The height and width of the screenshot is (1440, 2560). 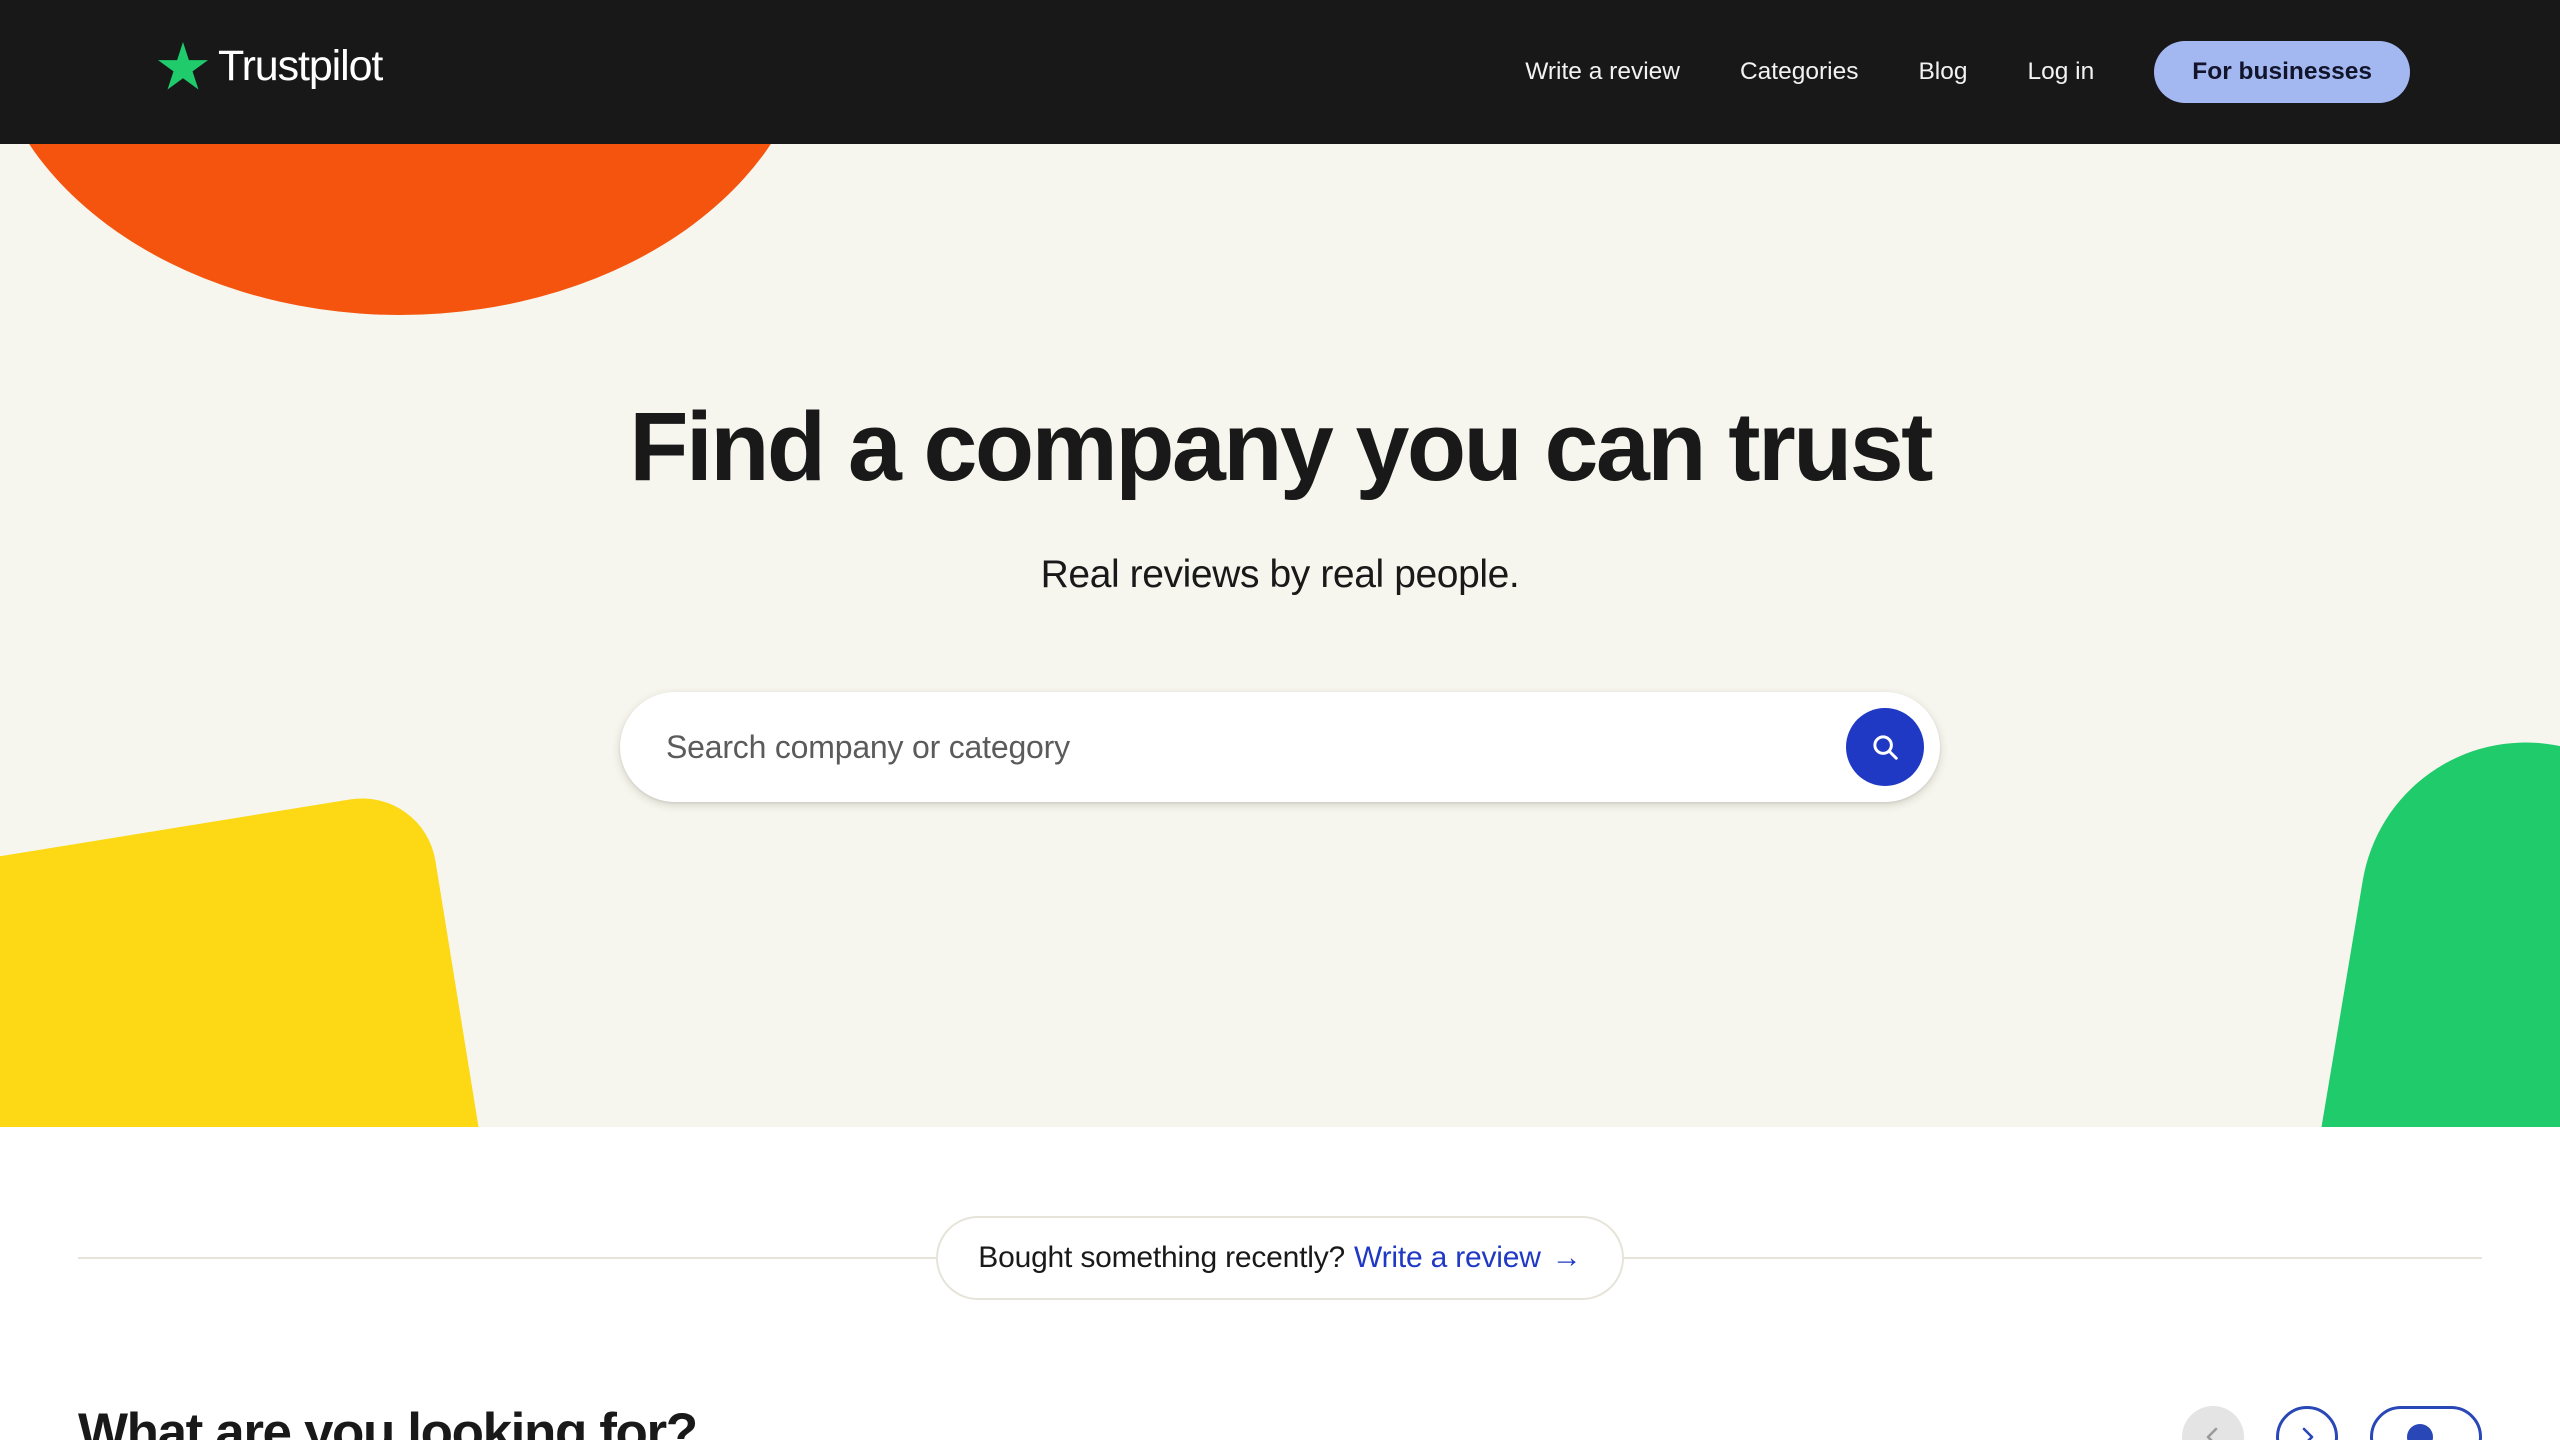 I want to click on banner-prompt-text: Bought something recently?, so click(x=1161, y=1257).